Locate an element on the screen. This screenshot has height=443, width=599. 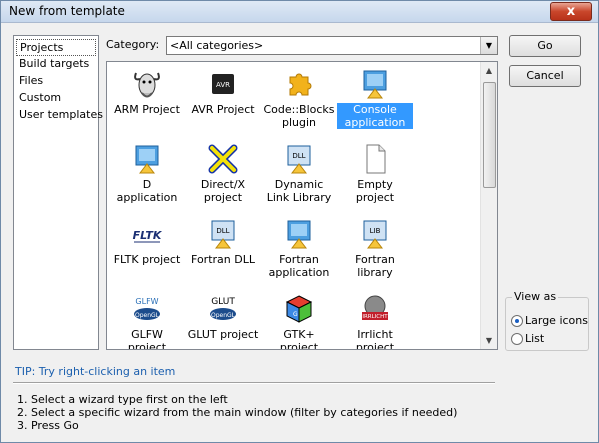
view-as-large-icons-option: Large icons is located at coordinates (549, 321).